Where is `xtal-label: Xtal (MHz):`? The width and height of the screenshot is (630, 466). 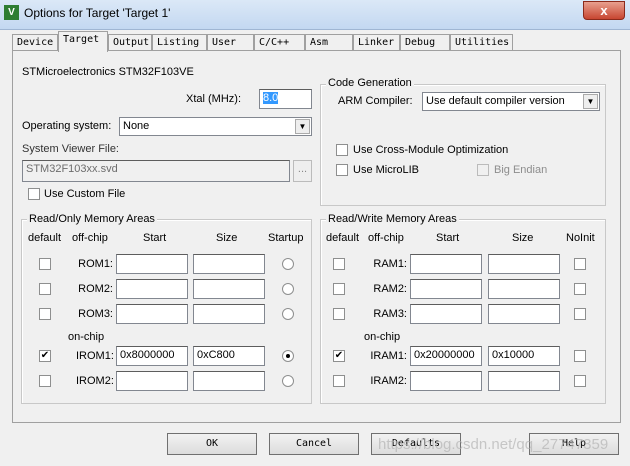 xtal-label: Xtal (MHz): is located at coordinates (213, 99).